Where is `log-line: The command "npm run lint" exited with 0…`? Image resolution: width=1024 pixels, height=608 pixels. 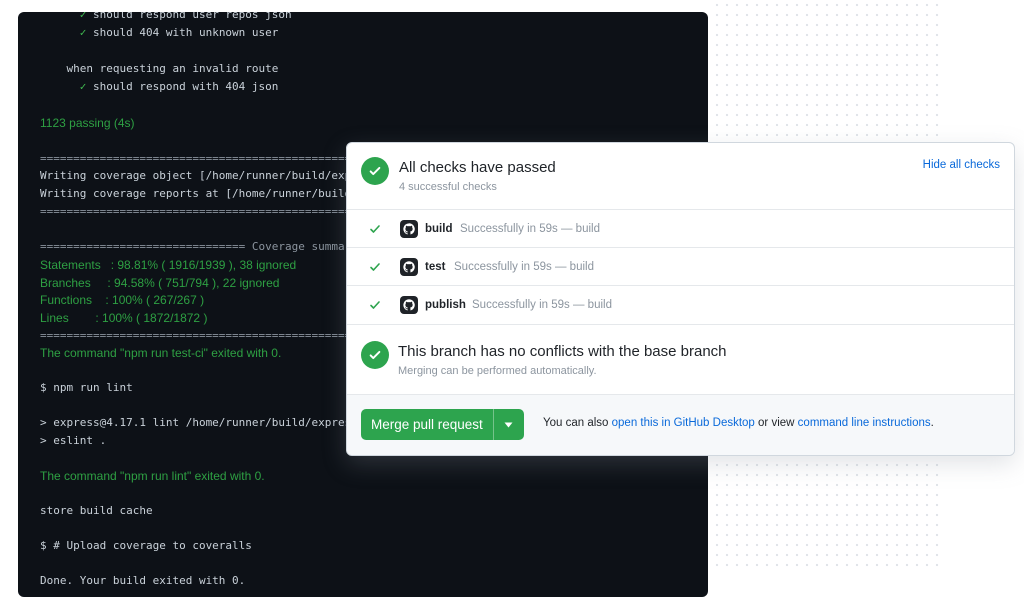
log-line: The command "npm run lint" exited with 0… is located at coordinates (152, 476).